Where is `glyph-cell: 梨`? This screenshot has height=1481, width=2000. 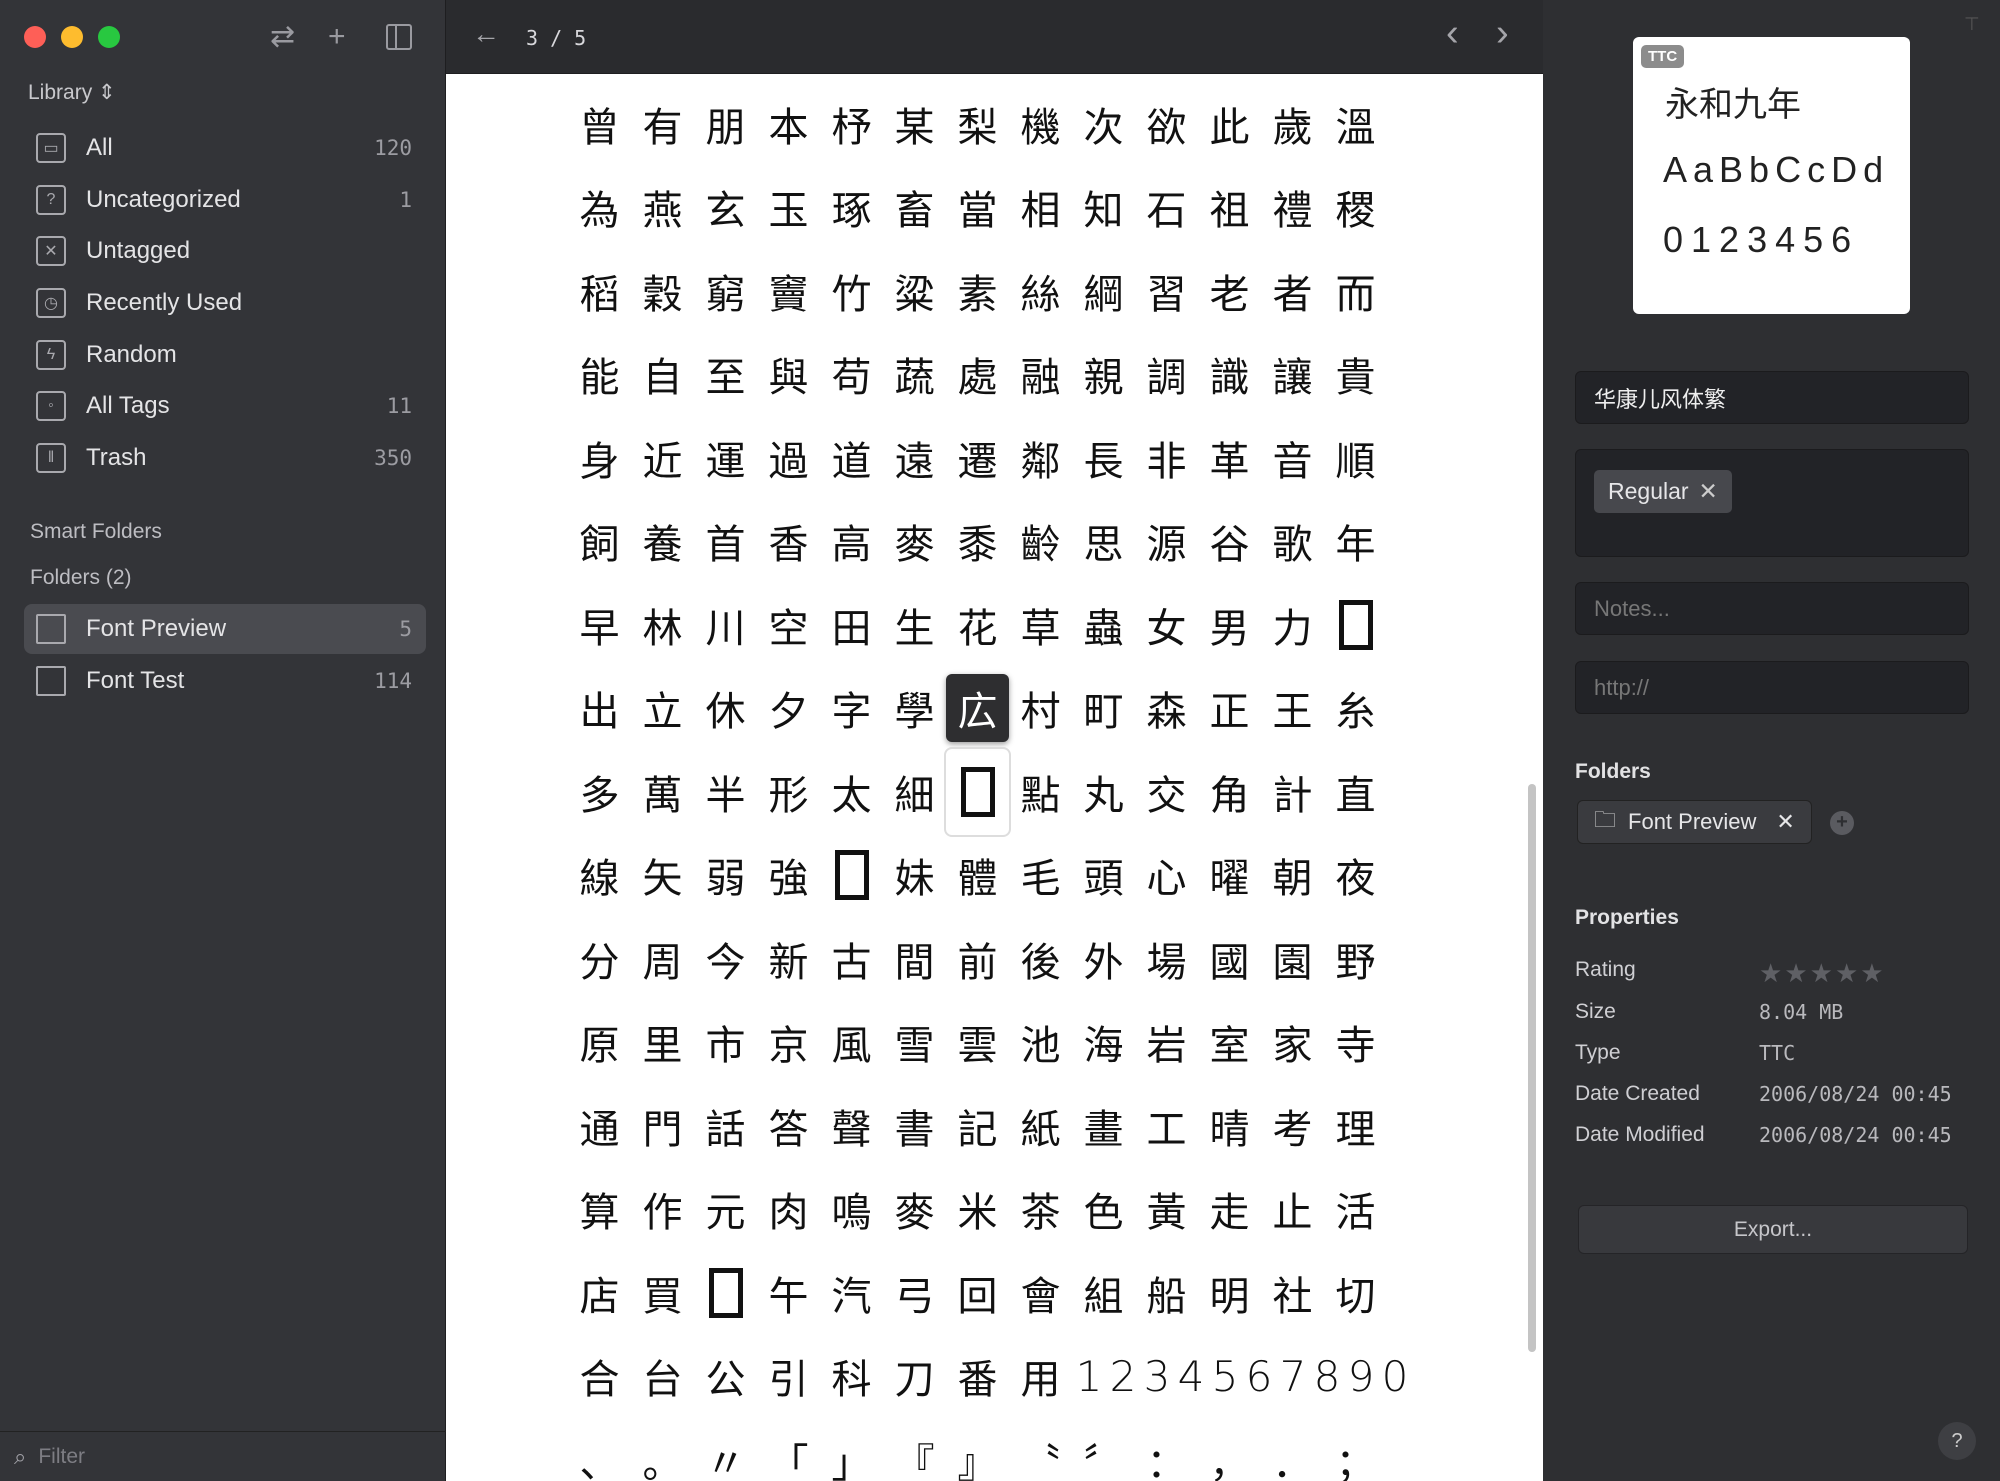 glyph-cell: 梨 is located at coordinates (977, 124).